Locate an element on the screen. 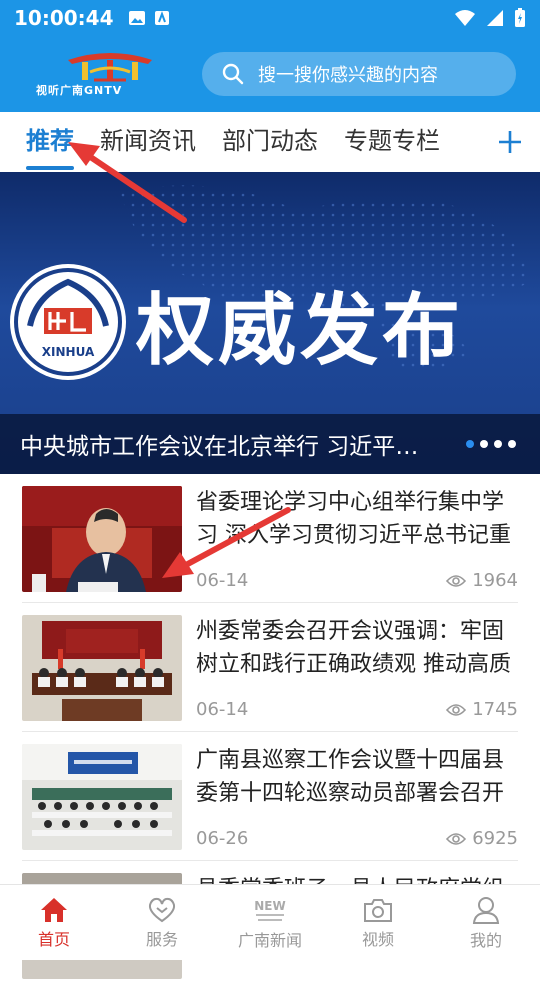  wifi-icon is located at coordinates (465, 18).